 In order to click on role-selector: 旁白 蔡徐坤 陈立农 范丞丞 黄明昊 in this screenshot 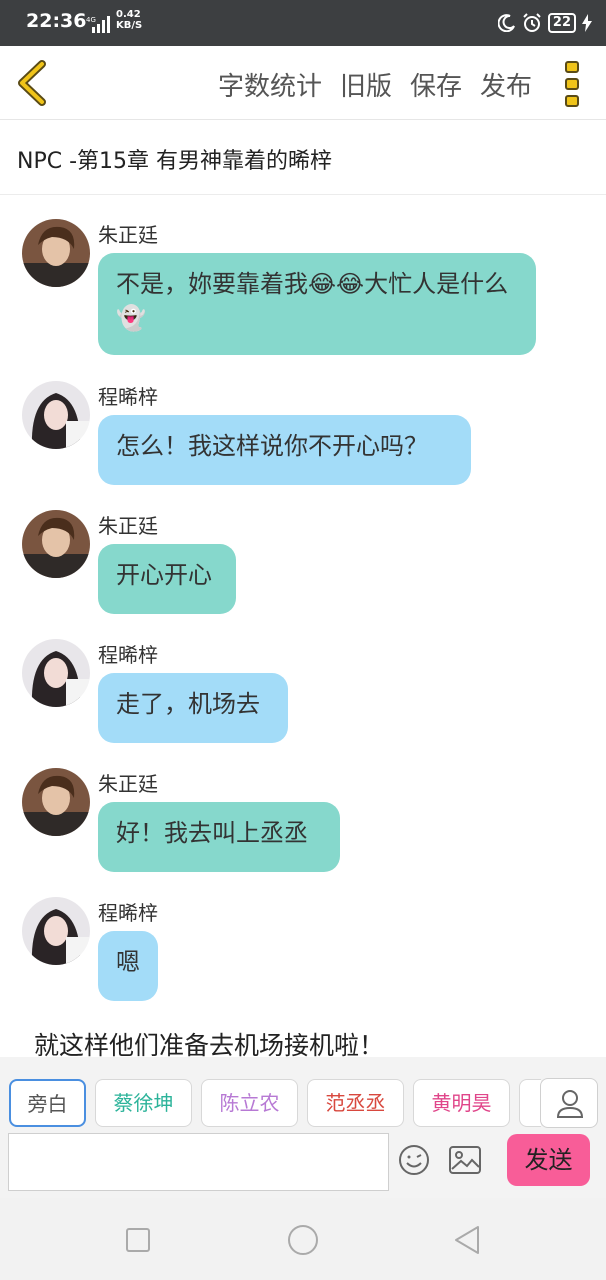, I will do `click(275, 1104)`.